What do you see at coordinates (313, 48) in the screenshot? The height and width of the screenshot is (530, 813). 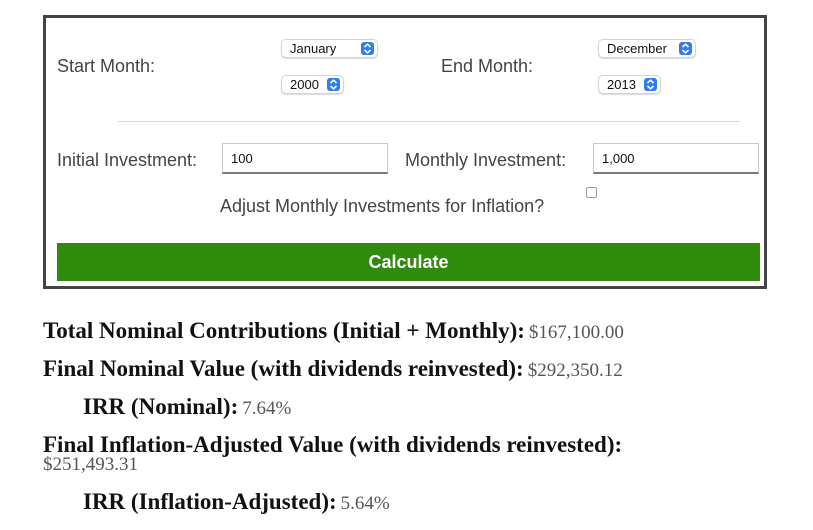 I see `start-month-value: January` at bounding box center [313, 48].